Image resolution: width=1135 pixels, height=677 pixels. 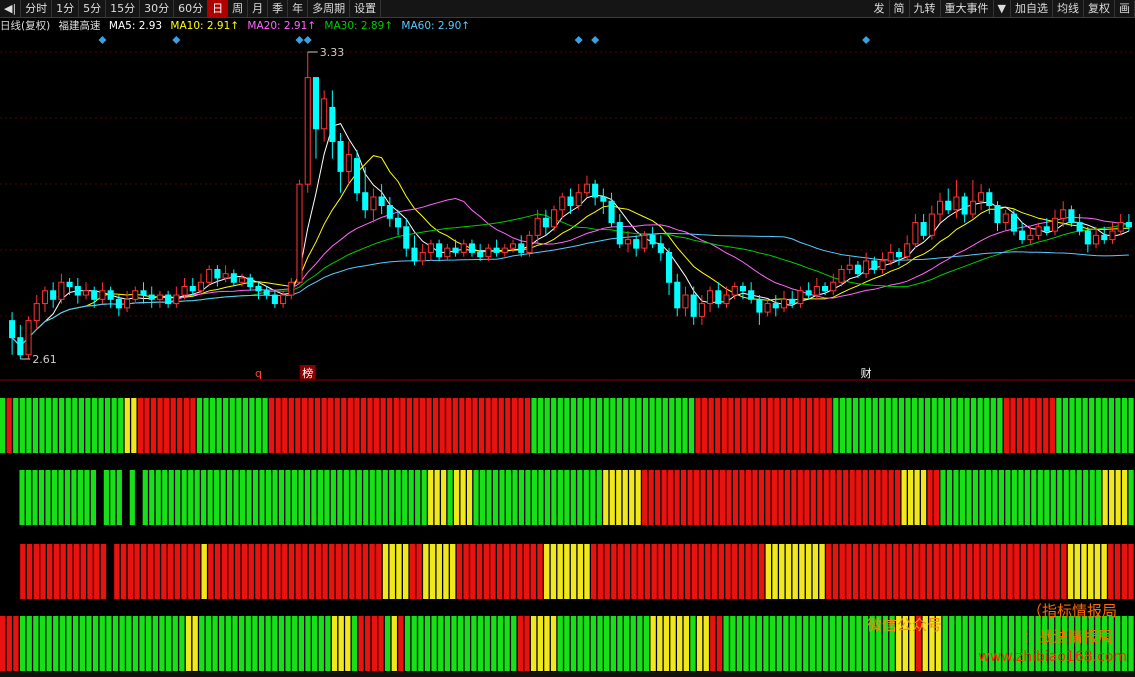 I want to click on toolbar-button-8: 画, so click(x=1125, y=8).